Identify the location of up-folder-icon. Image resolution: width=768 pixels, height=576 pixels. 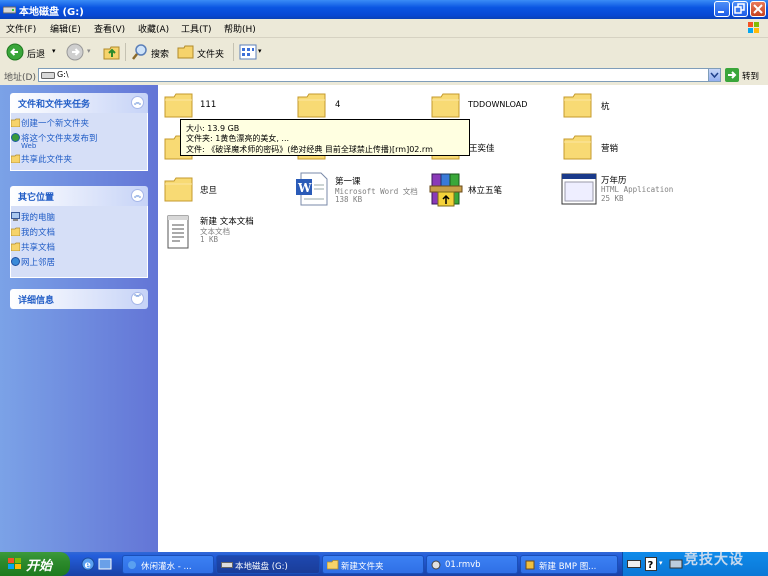
(112, 52).